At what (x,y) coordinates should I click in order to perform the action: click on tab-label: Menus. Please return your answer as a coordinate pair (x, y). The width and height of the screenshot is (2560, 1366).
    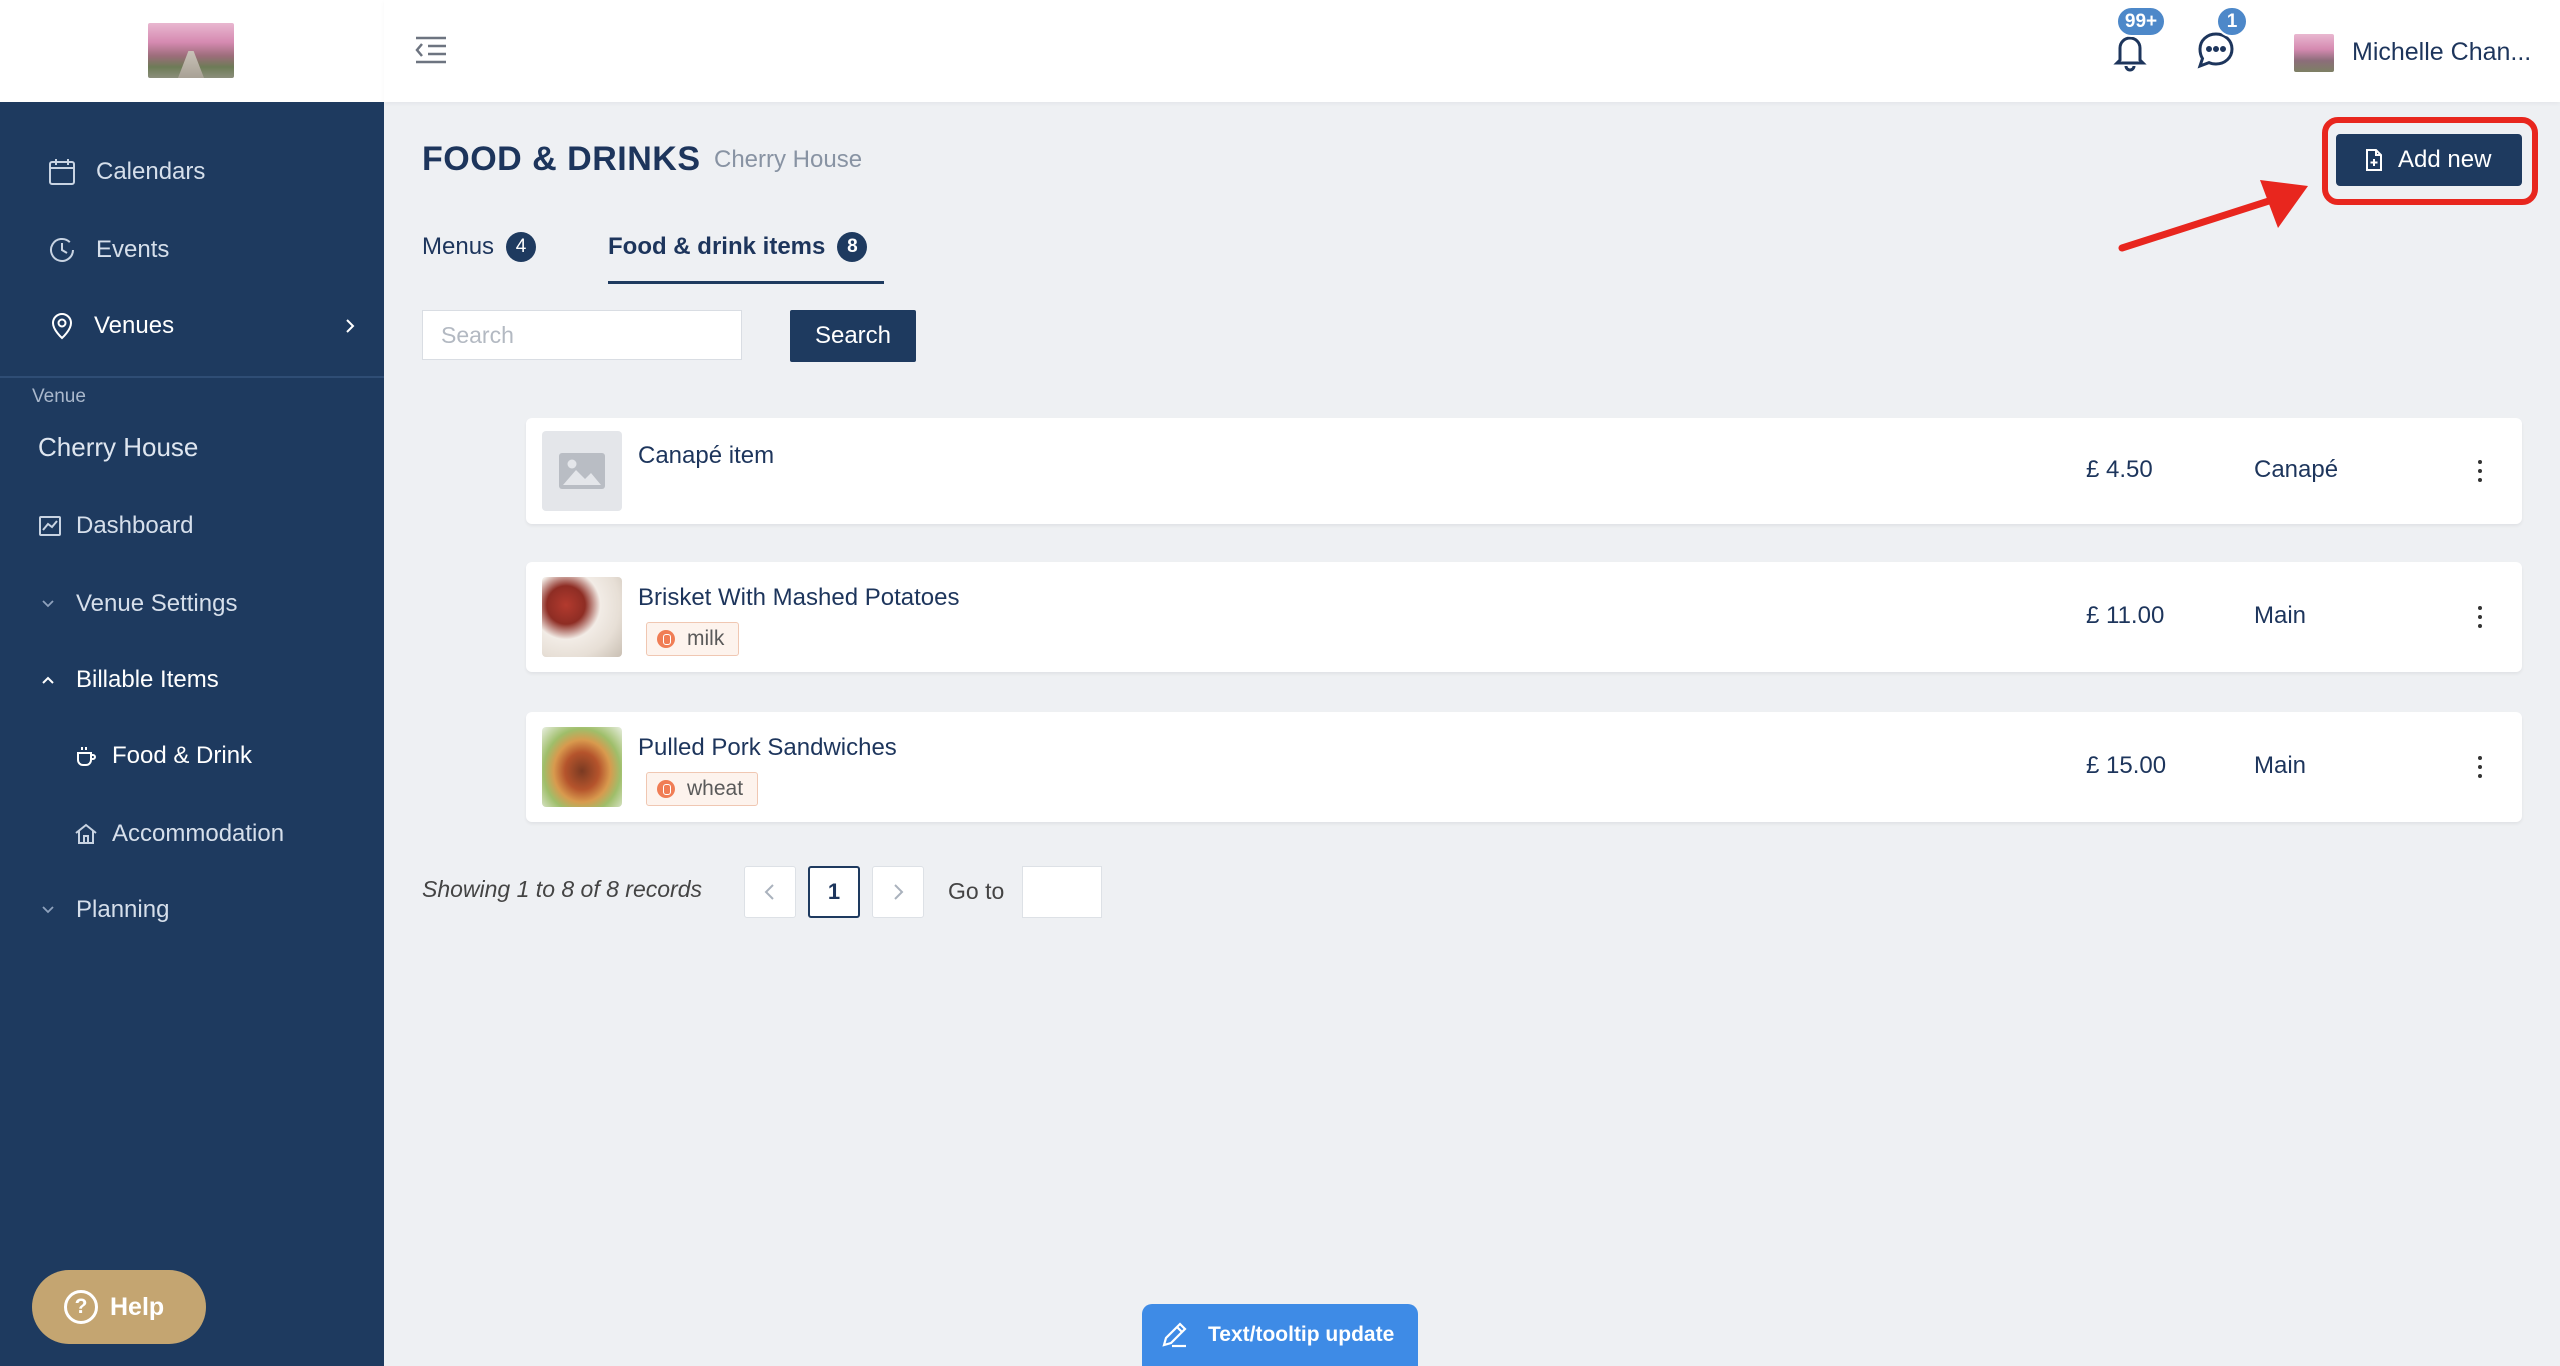
    Looking at the image, I should click on (458, 246).